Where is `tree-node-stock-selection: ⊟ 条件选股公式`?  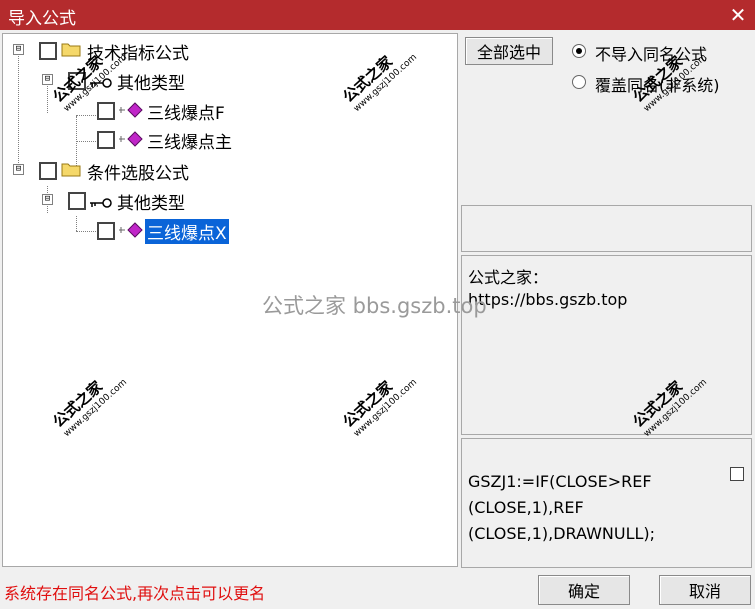
tree-node-stock-selection: ⊟ 条件选股公式 is located at coordinates (230, 171).